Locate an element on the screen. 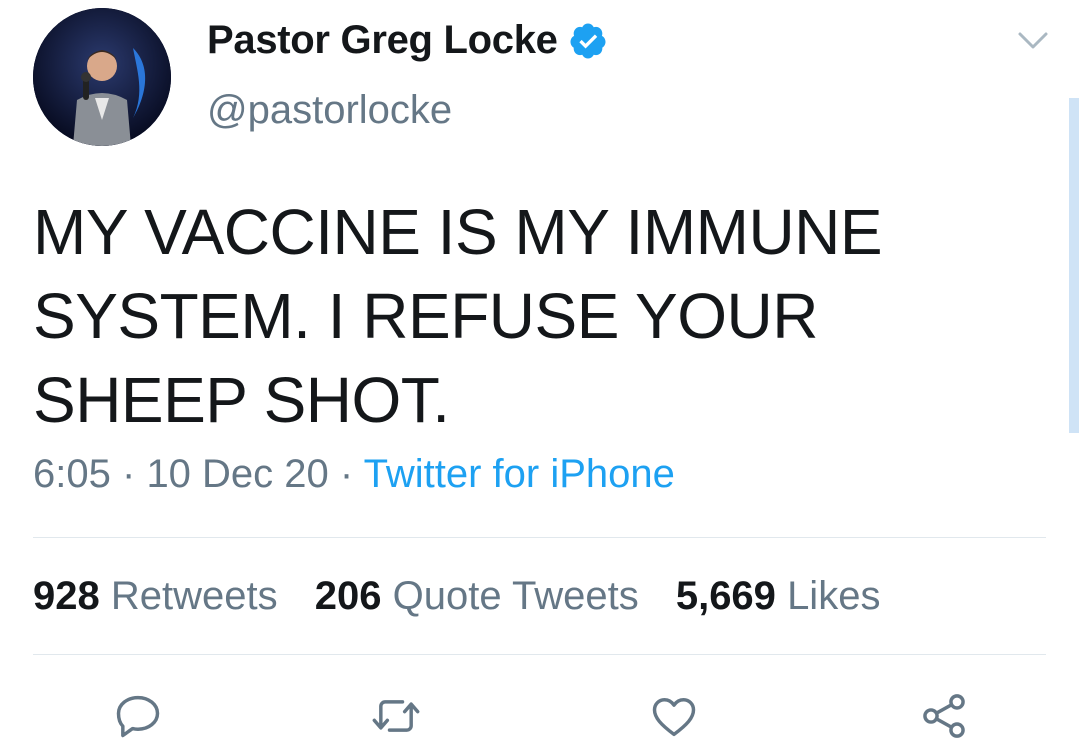 The width and height of the screenshot is (1079, 744). handle: @pastorlocke is located at coordinates (329, 110).